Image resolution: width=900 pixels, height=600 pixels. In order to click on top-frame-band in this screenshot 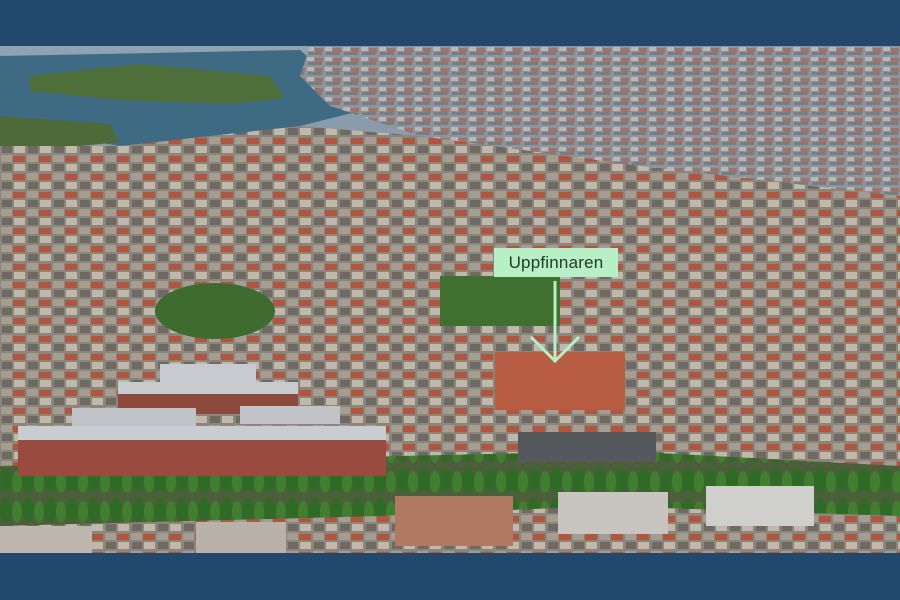, I will do `click(450, 23)`.